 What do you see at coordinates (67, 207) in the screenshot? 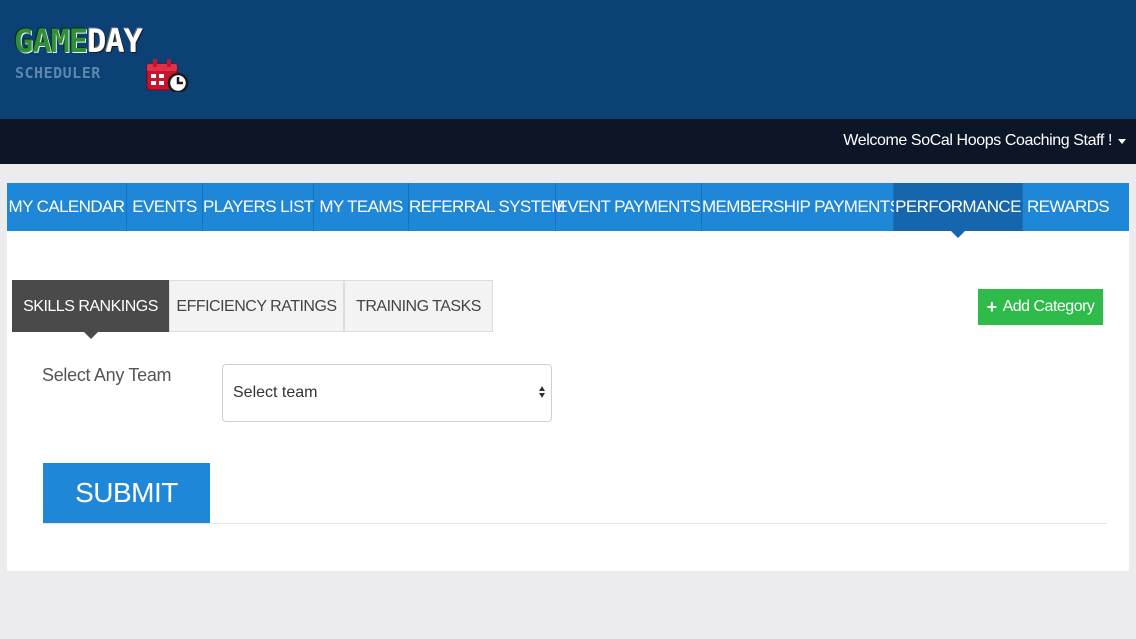
I see `nav-item-my-calendar: MY CALENDAR` at bounding box center [67, 207].